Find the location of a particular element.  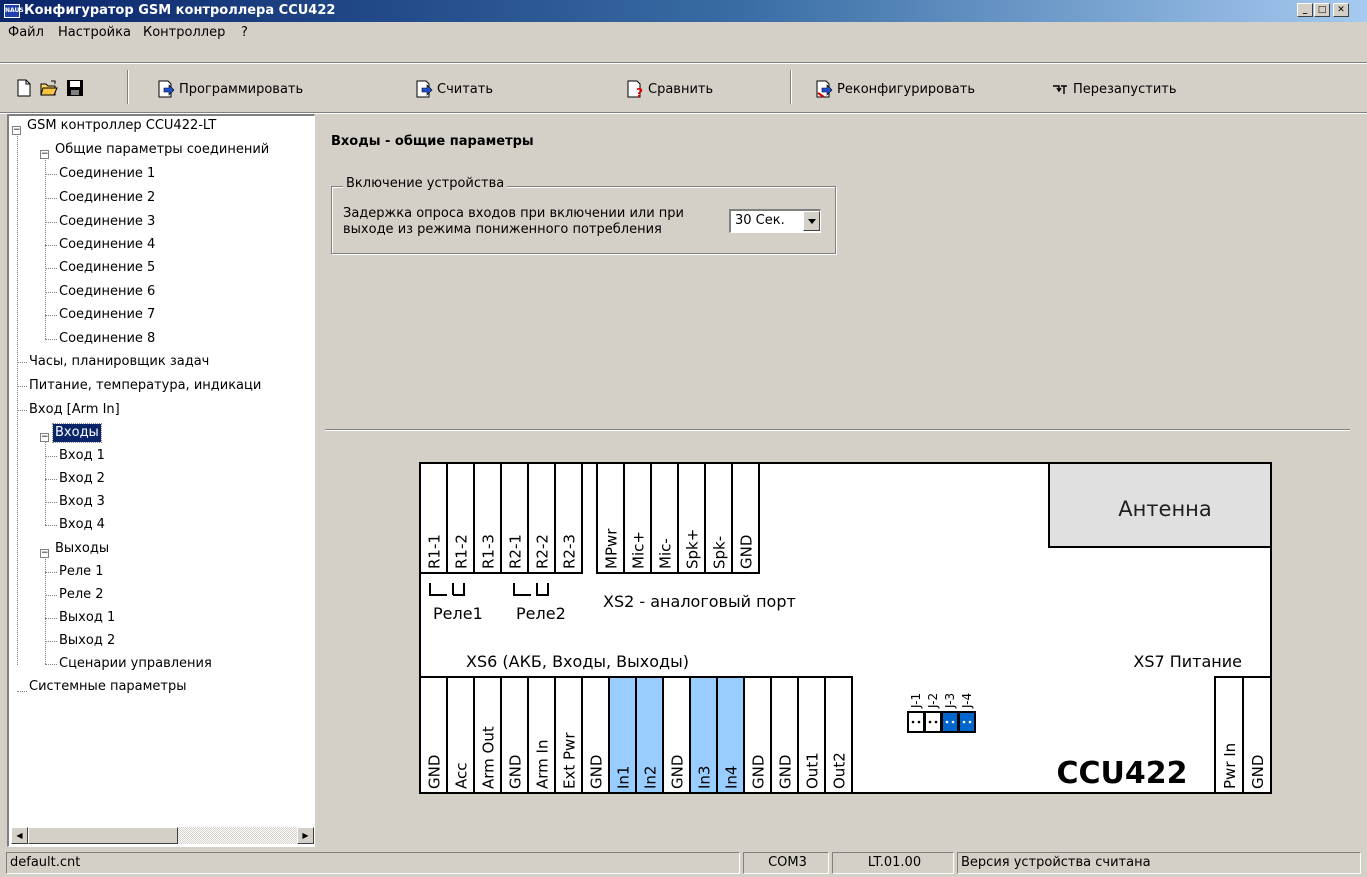

relay1-label: Реле1 is located at coordinates (458, 613).